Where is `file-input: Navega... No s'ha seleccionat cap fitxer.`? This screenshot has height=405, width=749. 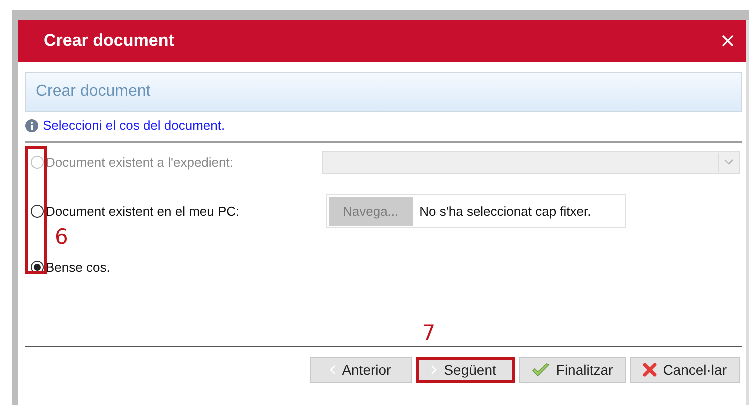
file-input: Navega... No s'ha seleccionat cap fitxer. is located at coordinates (476, 211).